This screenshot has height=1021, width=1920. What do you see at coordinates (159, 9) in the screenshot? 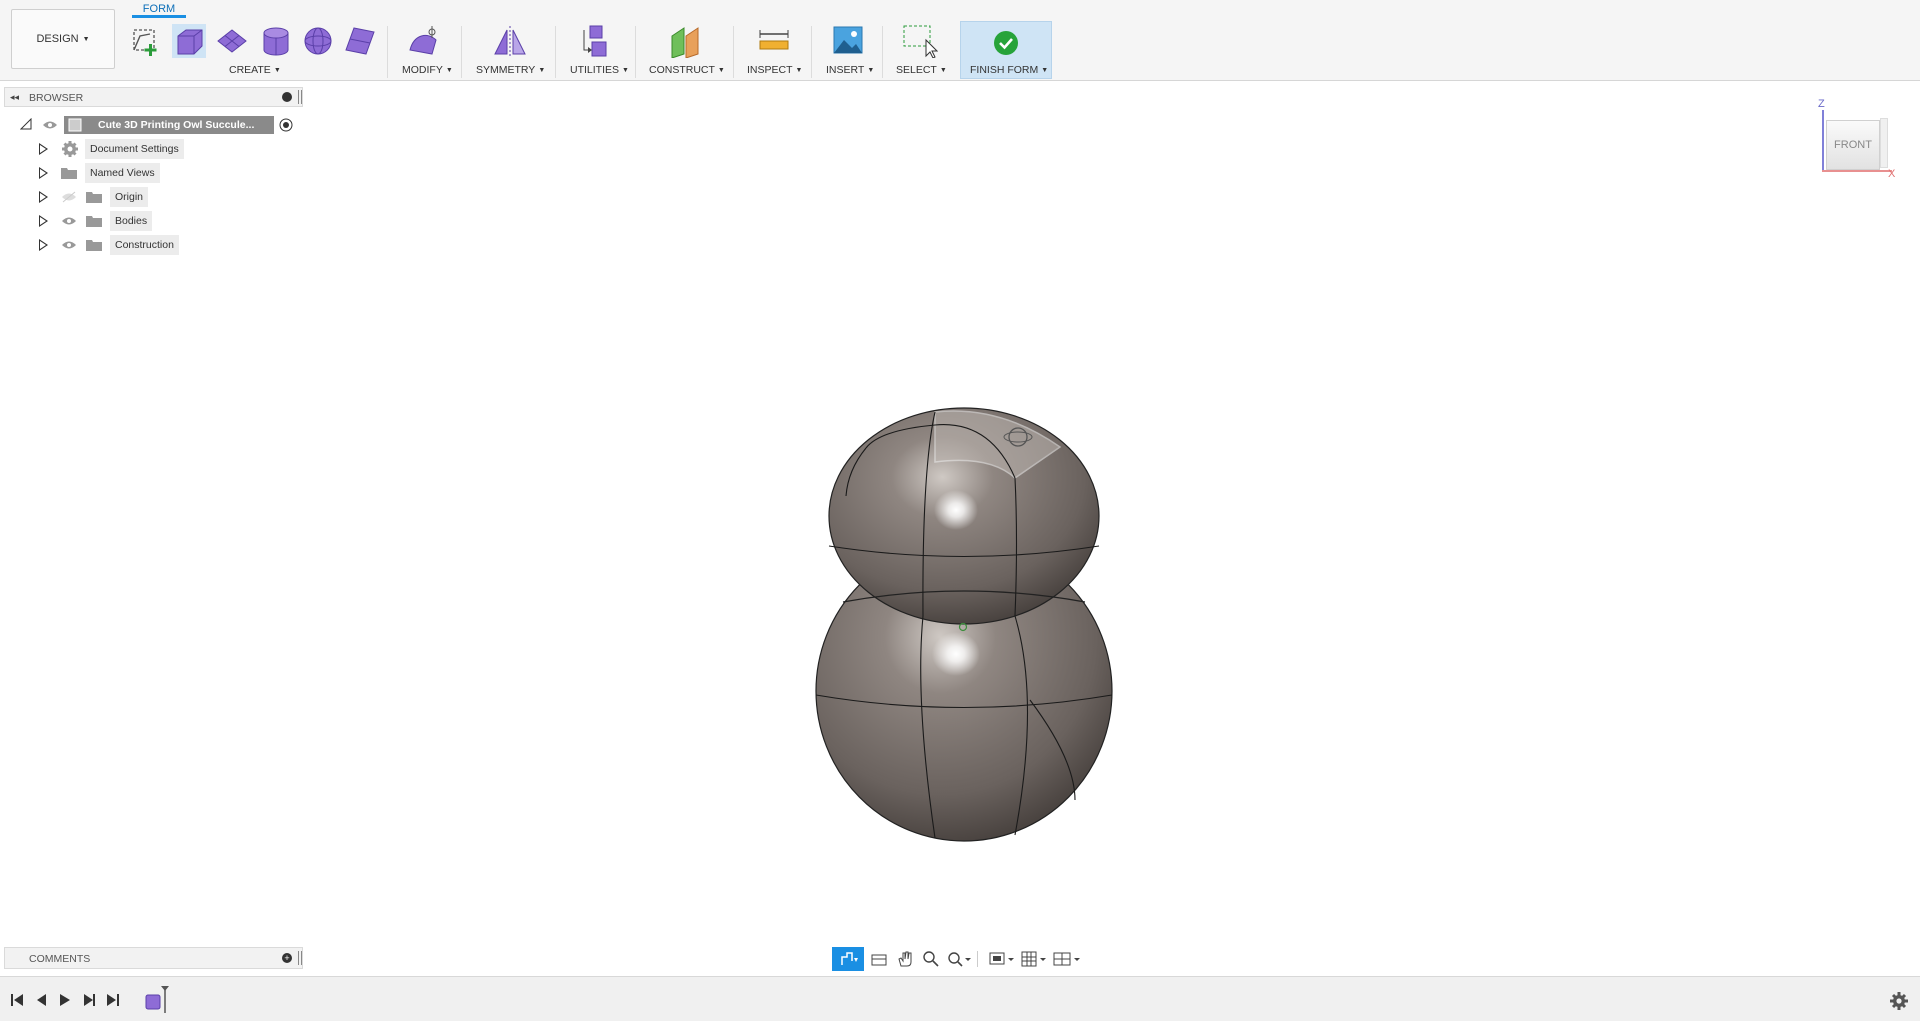
I see `tab-form: FORM` at bounding box center [159, 9].